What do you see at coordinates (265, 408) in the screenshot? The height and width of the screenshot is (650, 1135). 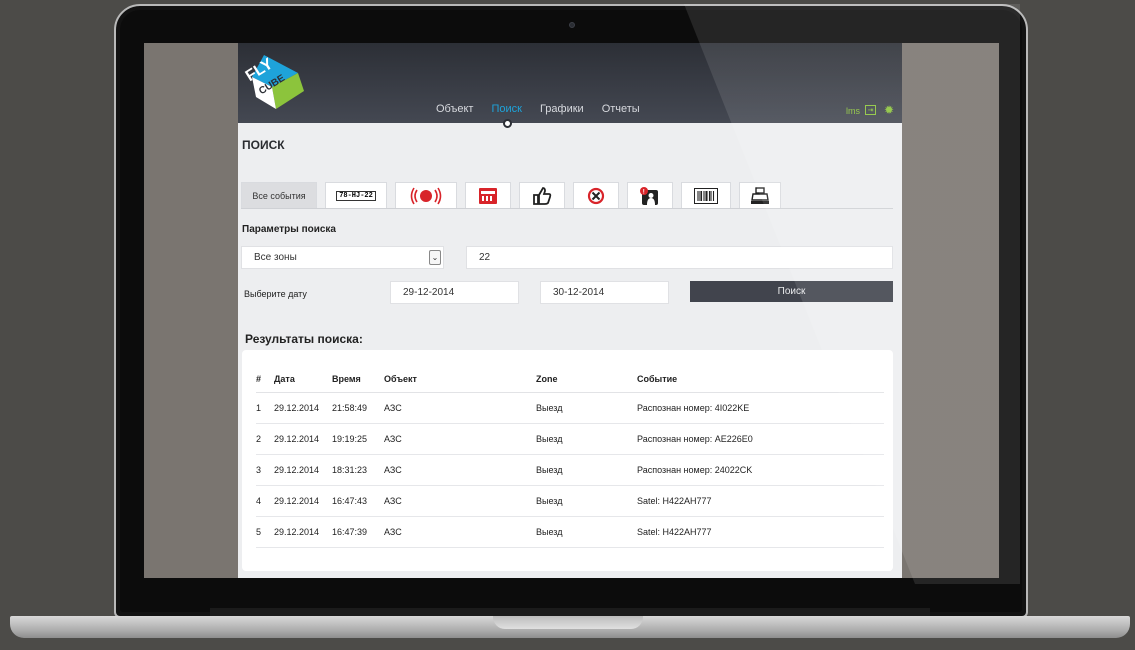 I see `cell-number: 1` at bounding box center [265, 408].